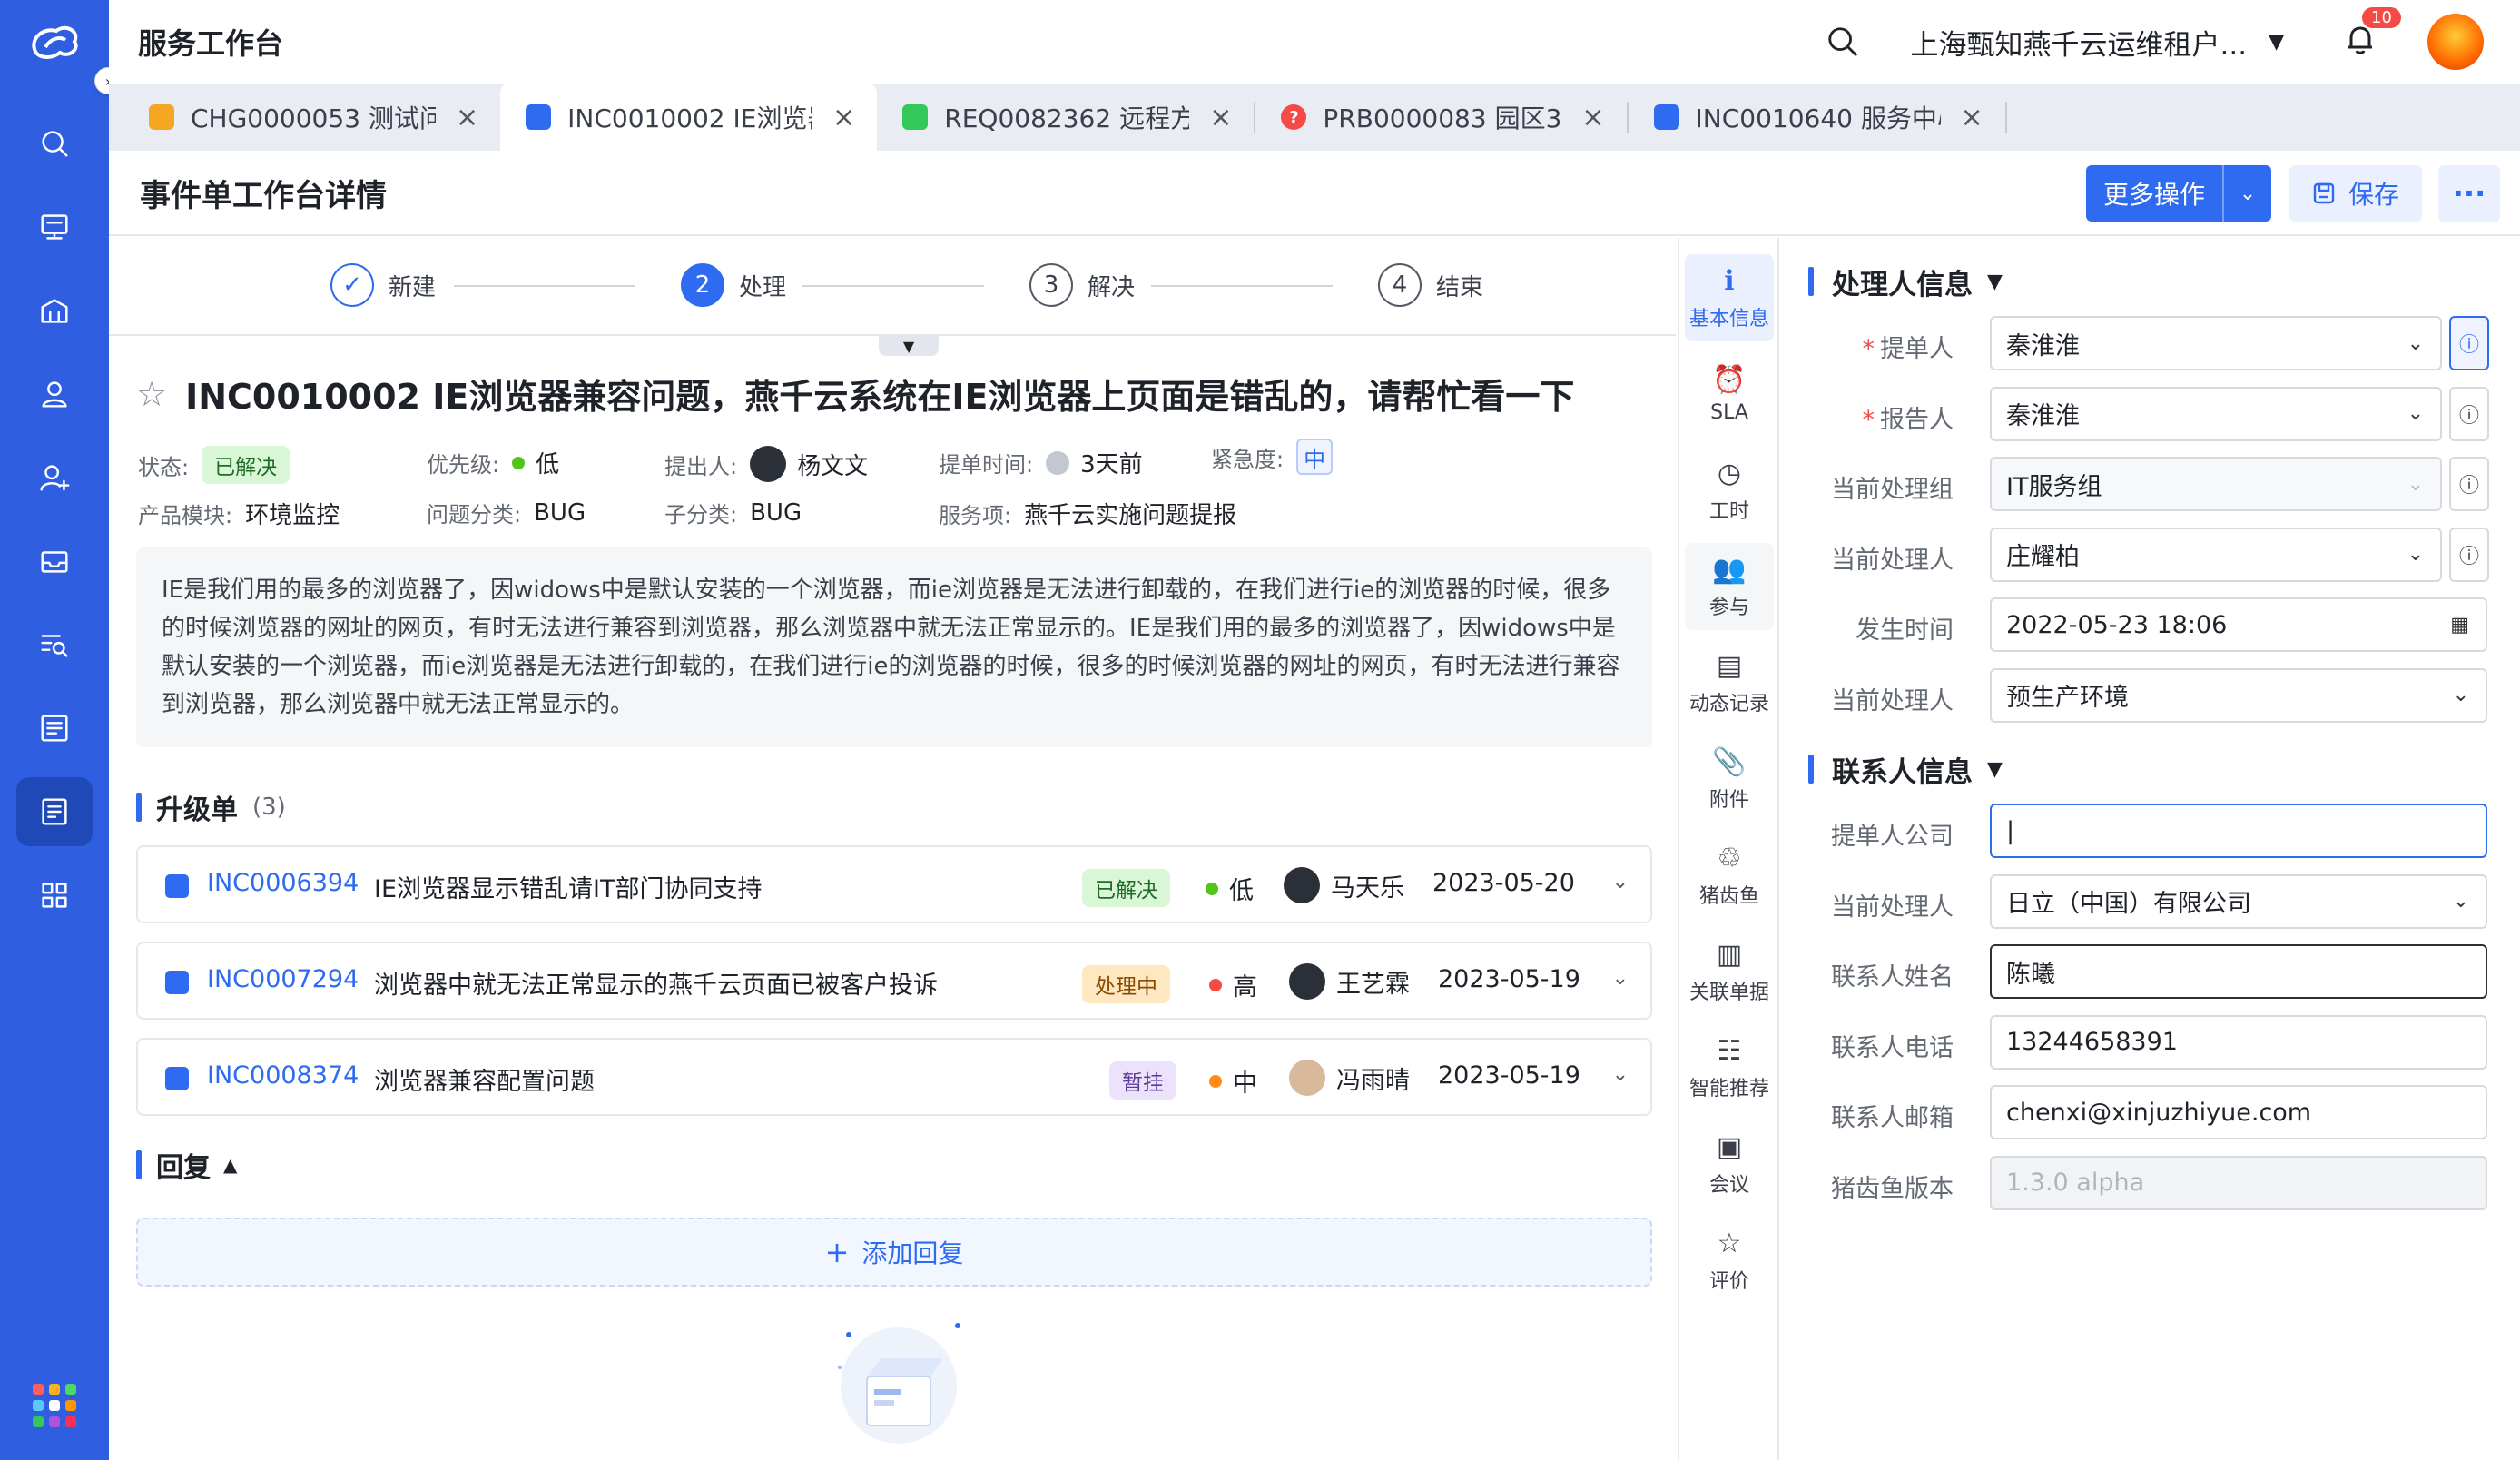 This screenshot has height=1460, width=2520. What do you see at coordinates (55, 895) in the screenshot?
I see `apps-grid-icon` at bounding box center [55, 895].